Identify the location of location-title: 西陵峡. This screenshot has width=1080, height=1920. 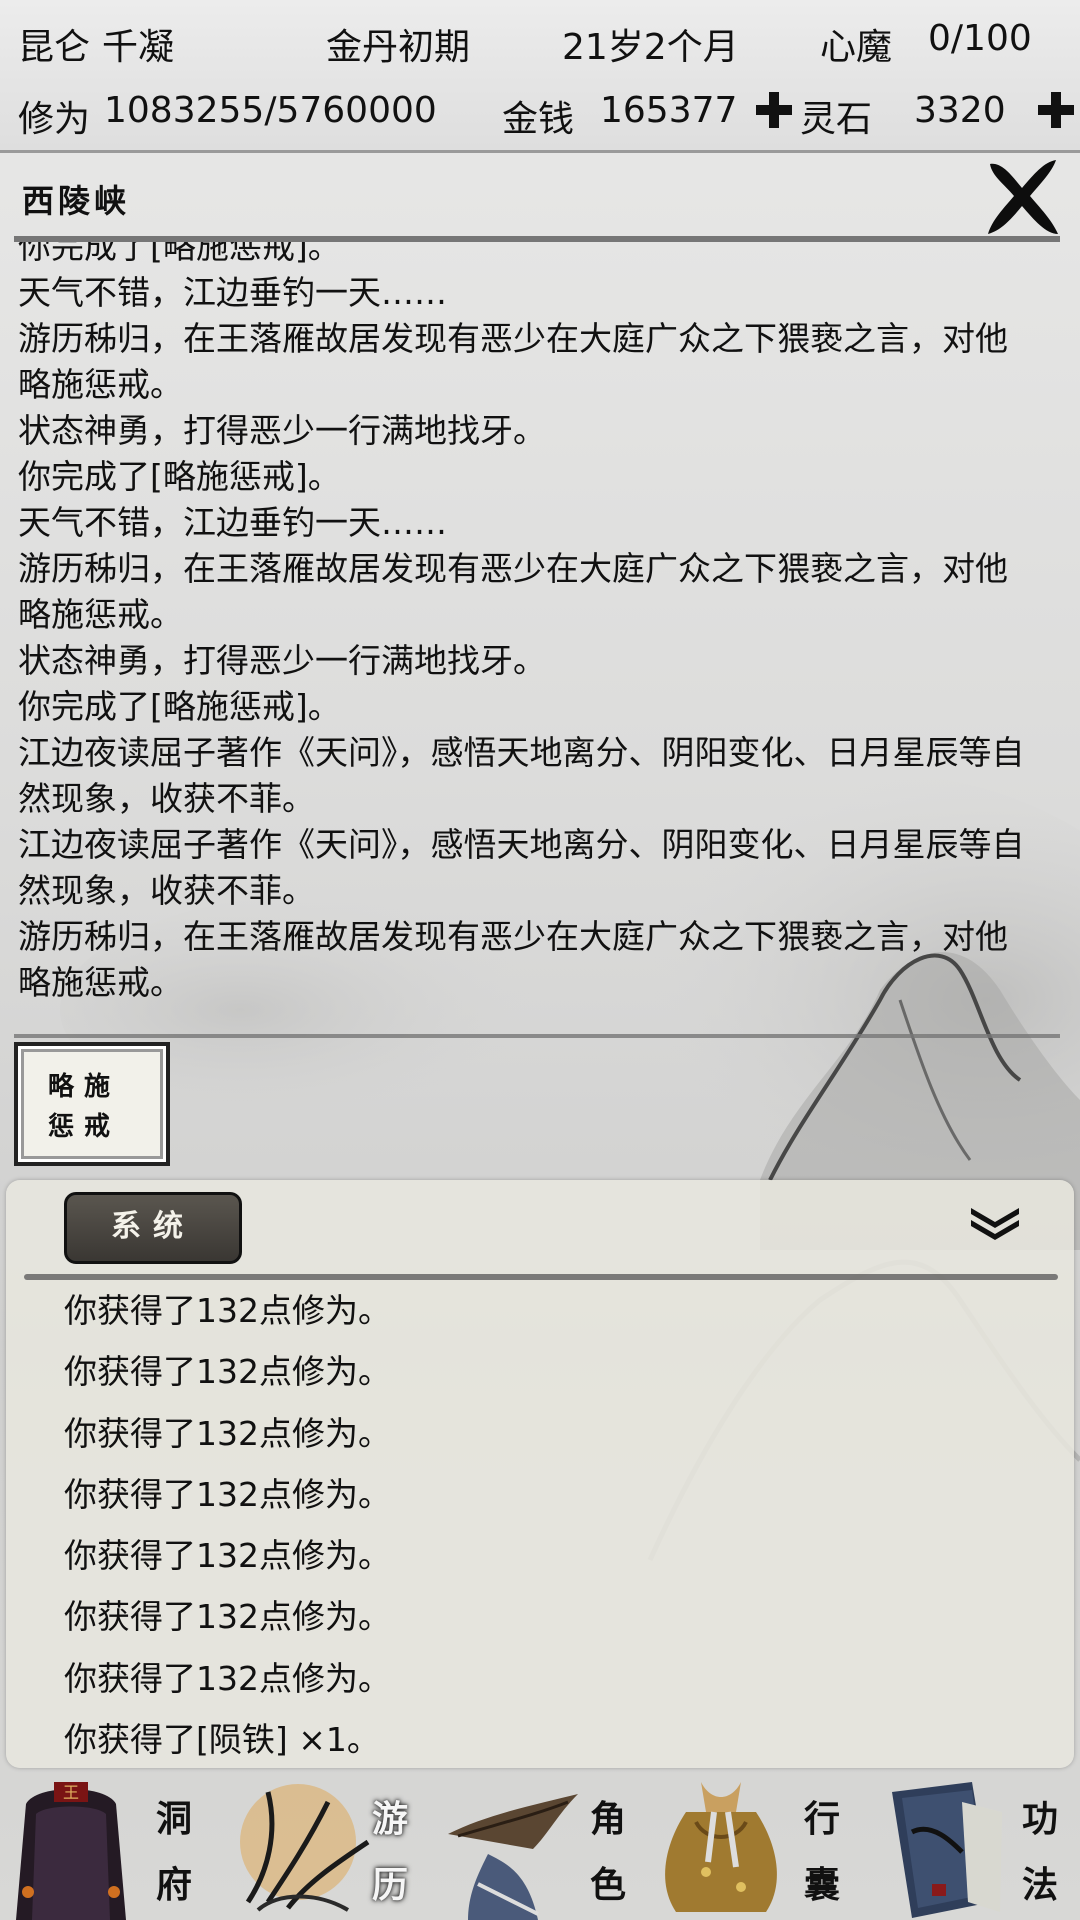
(76, 201).